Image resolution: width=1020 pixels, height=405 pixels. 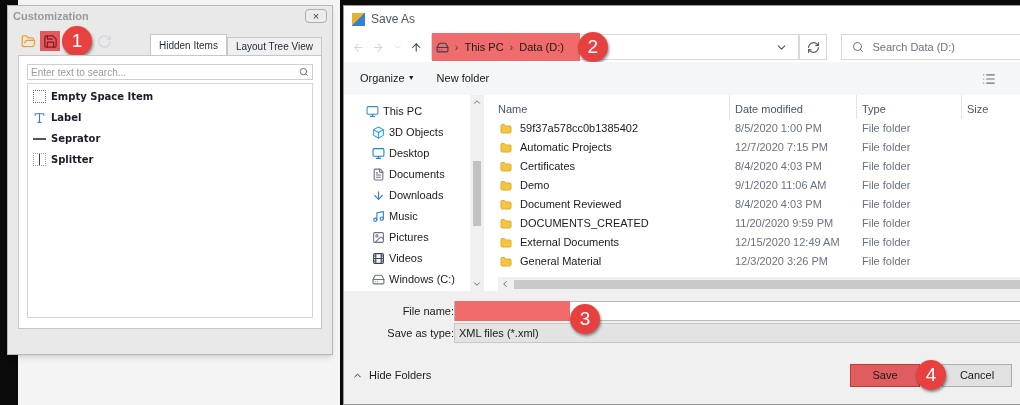 What do you see at coordinates (505, 47) in the screenshot?
I see `breadcrumb: › This PC › Data (D:)` at bounding box center [505, 47].